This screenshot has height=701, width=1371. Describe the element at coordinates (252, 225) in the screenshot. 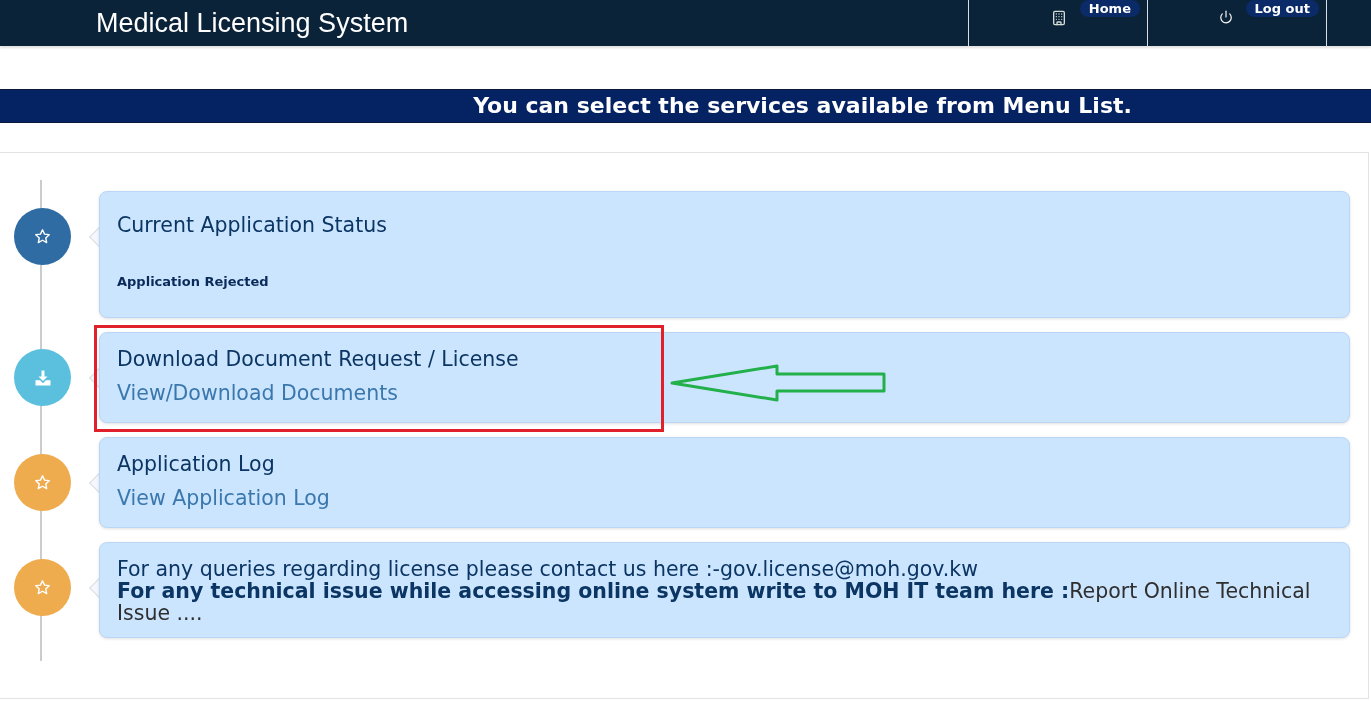

I see `card-title: Current Application Status` at that location.